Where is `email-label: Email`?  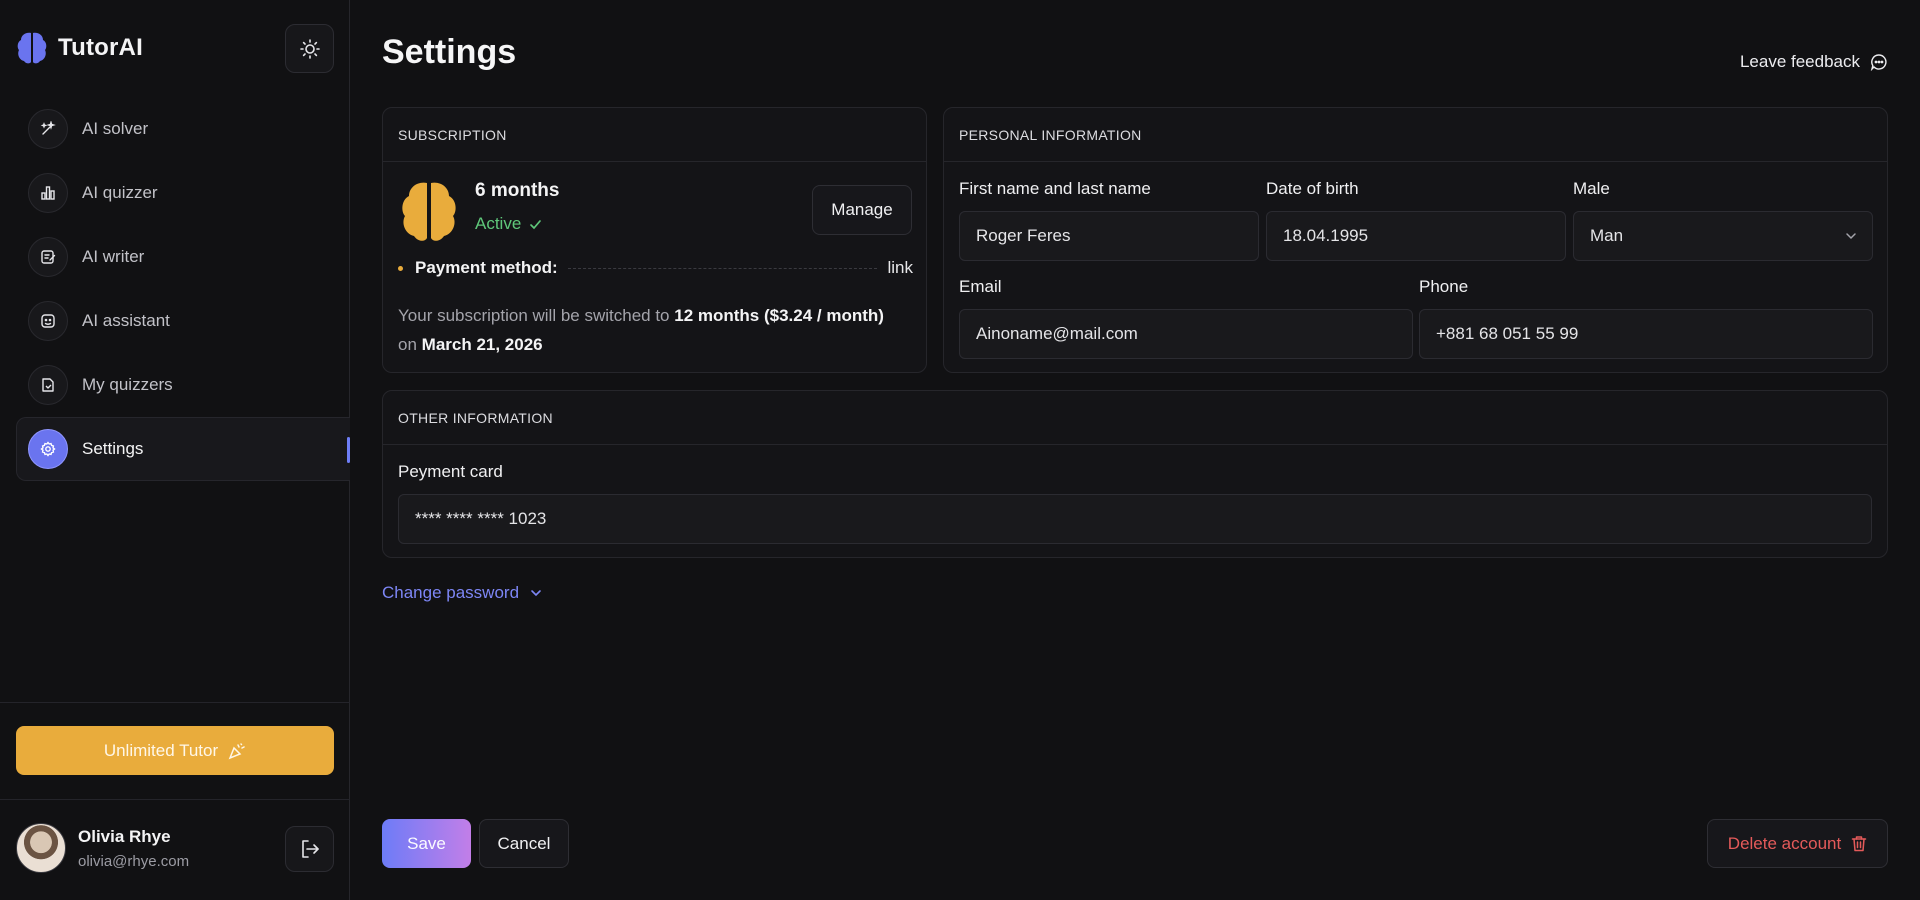 email-label: Email is located at coordinates (980, 286).